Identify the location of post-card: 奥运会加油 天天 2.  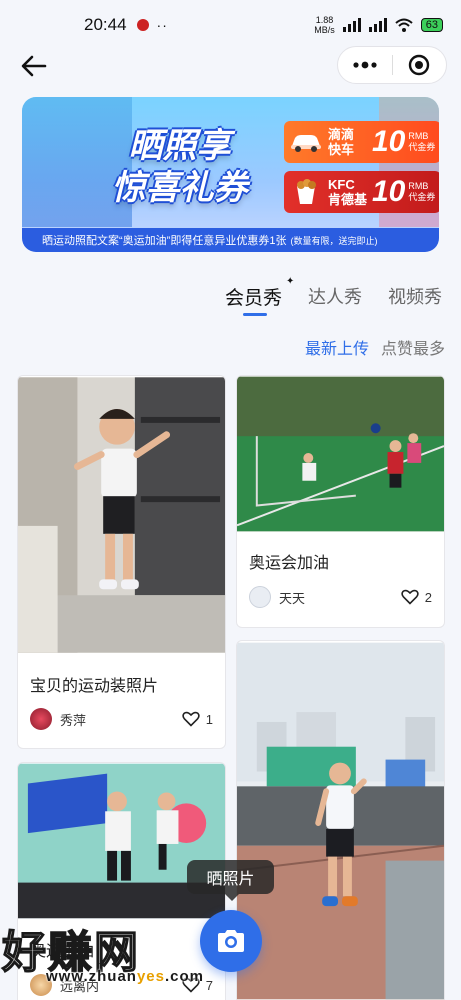
(340, 501).